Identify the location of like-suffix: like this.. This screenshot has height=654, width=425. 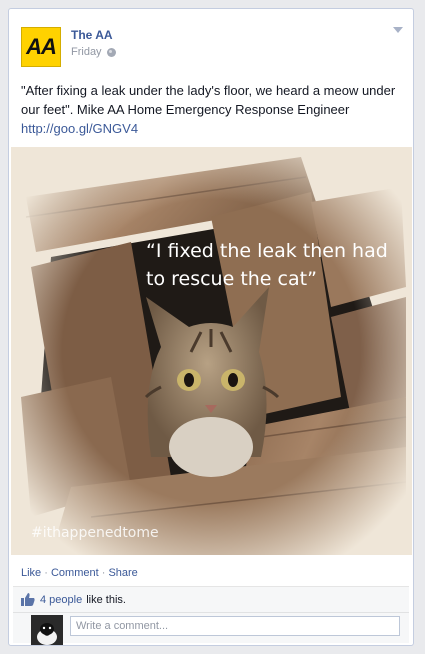
(106, 599).